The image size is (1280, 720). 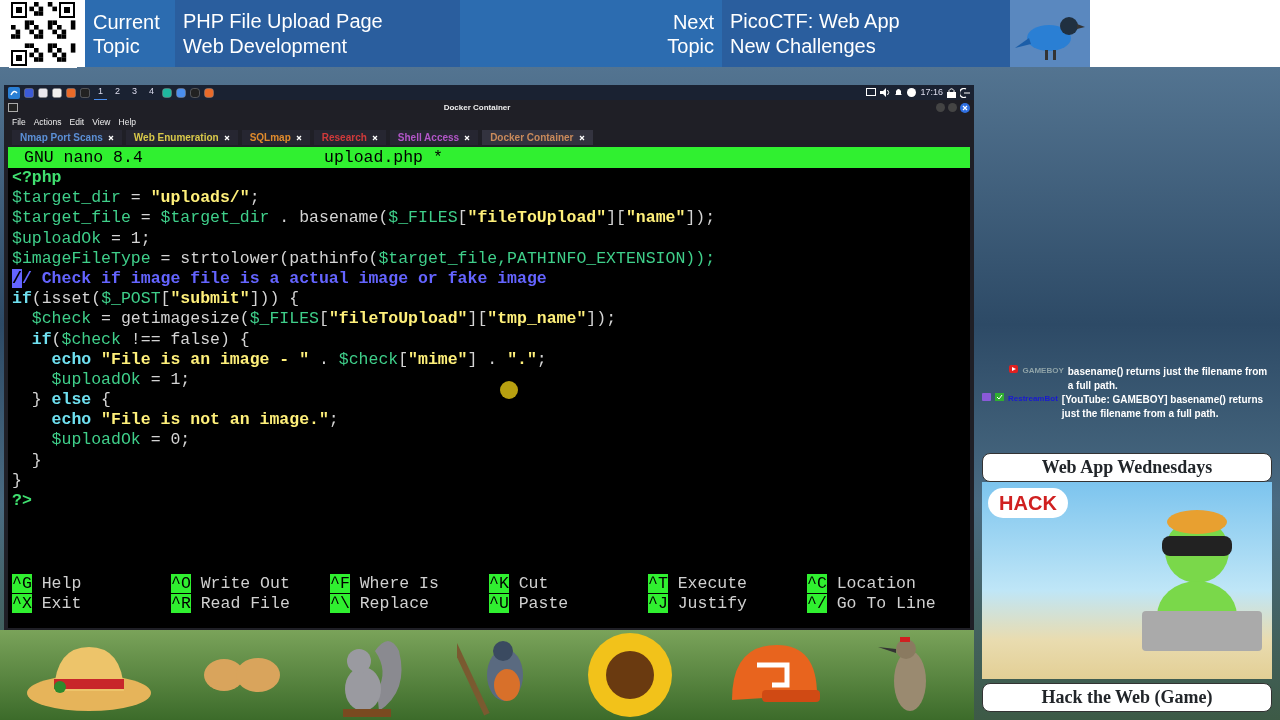 I want to click on code-line: echo "File is not an image.";, so click(x=194, y=420).